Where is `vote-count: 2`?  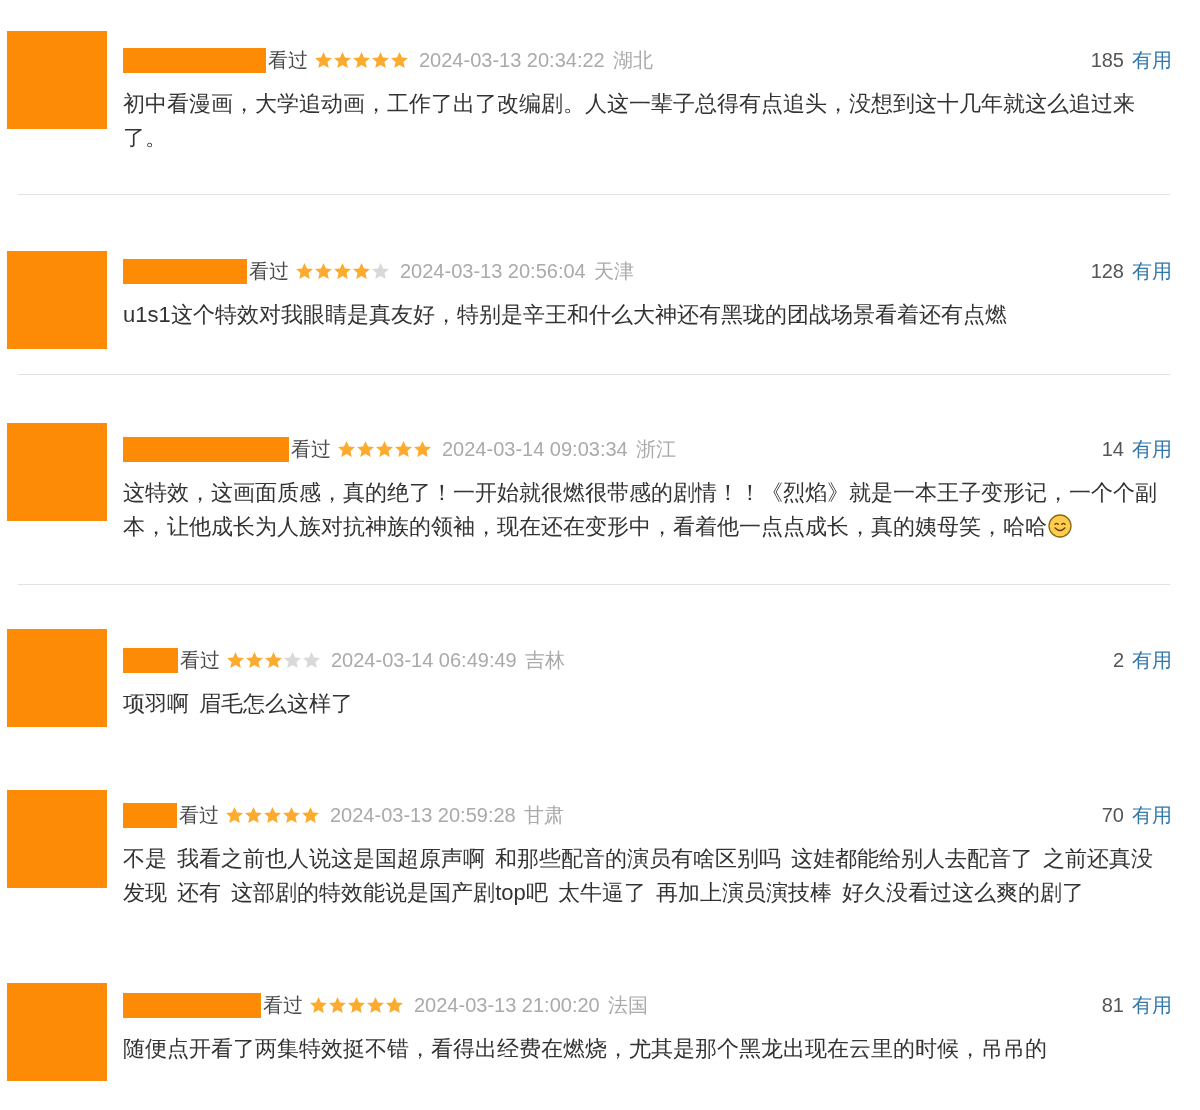 vote-count: 2 is located at coordinates (1118, 660).